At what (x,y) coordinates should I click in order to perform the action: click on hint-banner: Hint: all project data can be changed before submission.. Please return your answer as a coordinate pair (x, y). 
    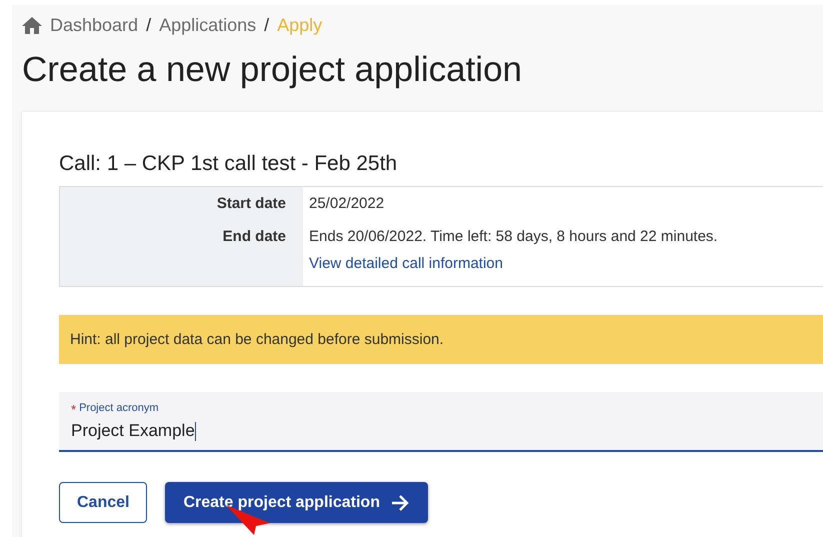
    Looking at the image, I should click on (441, 339).